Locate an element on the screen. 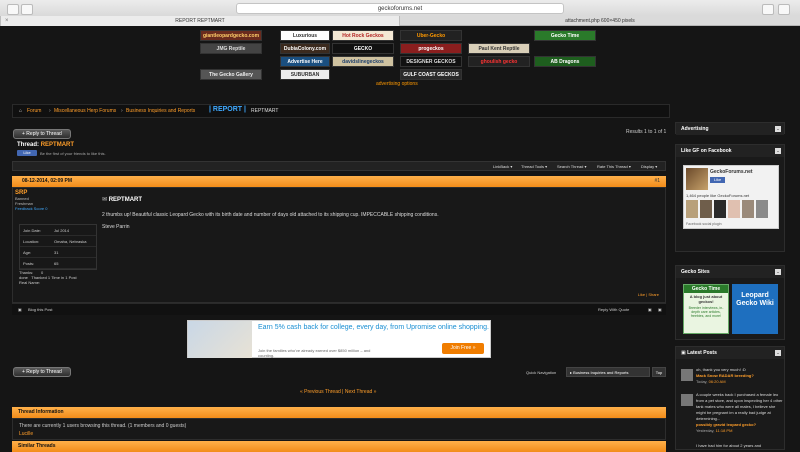  latest-post-item: I have had him for about 2 years and is located at coordinates (740, 446).